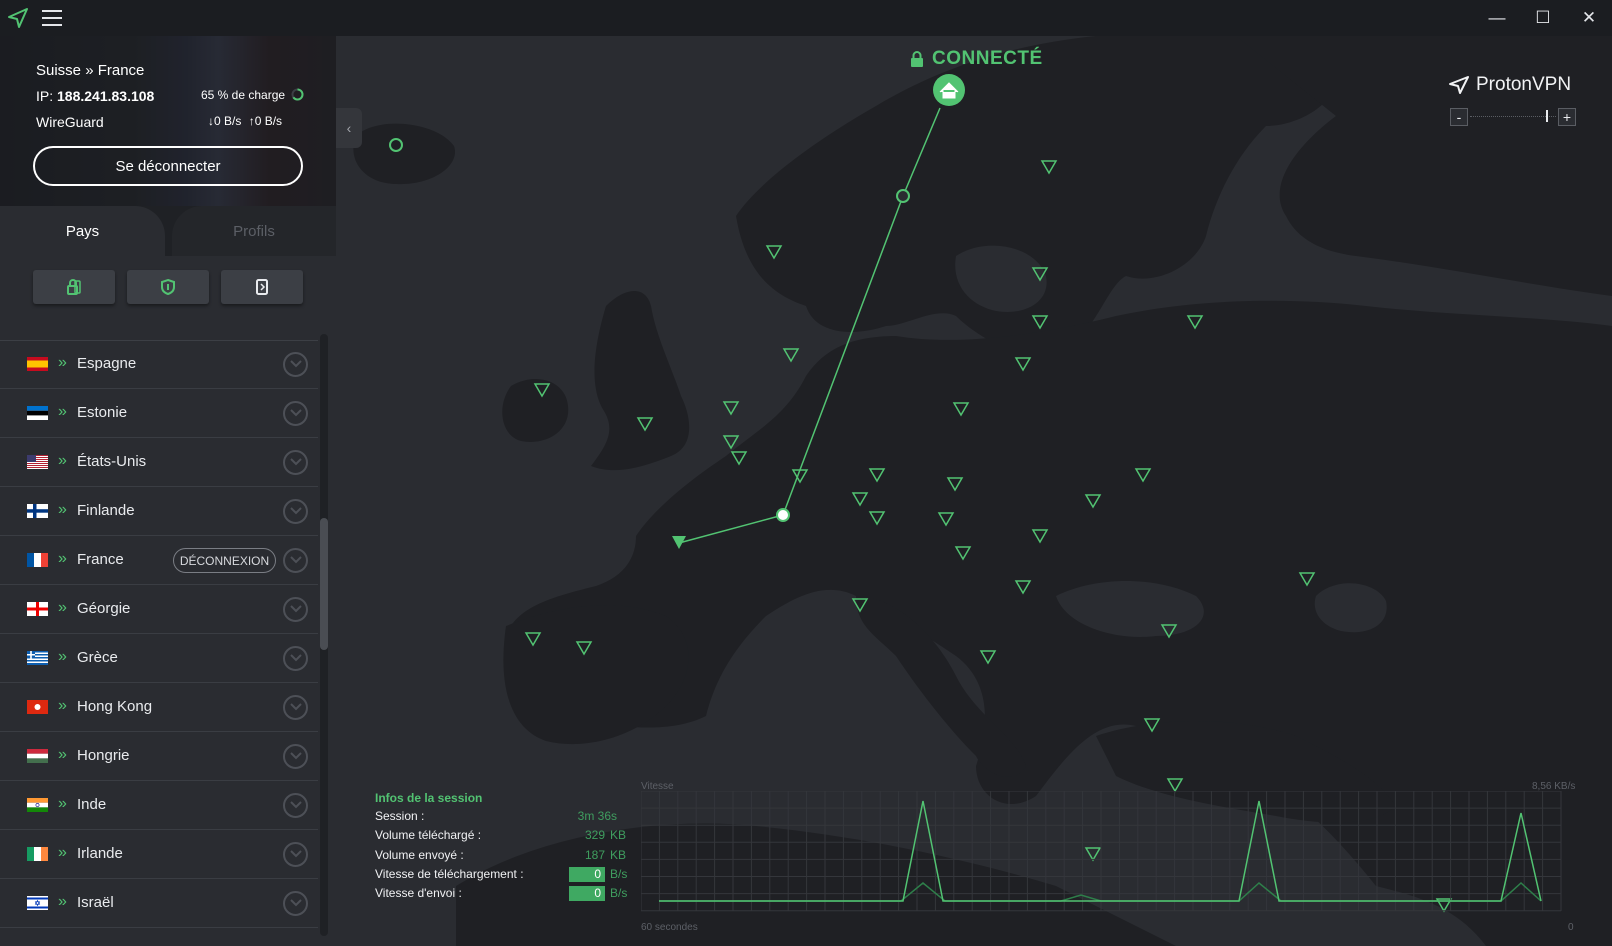 Image resolution: width=1612 pixels, height=946 pixels. I want to click on session-row-label: Volume téléchargé :, so click(428, 835).